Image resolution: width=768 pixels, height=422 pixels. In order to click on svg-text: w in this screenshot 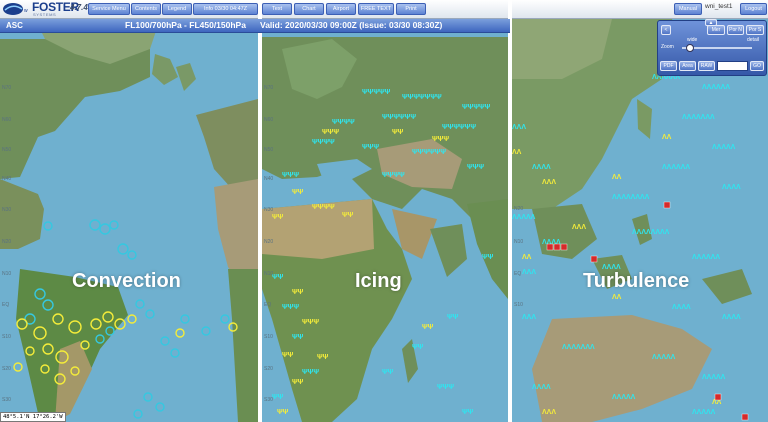, I will do `click(26, 11)`.